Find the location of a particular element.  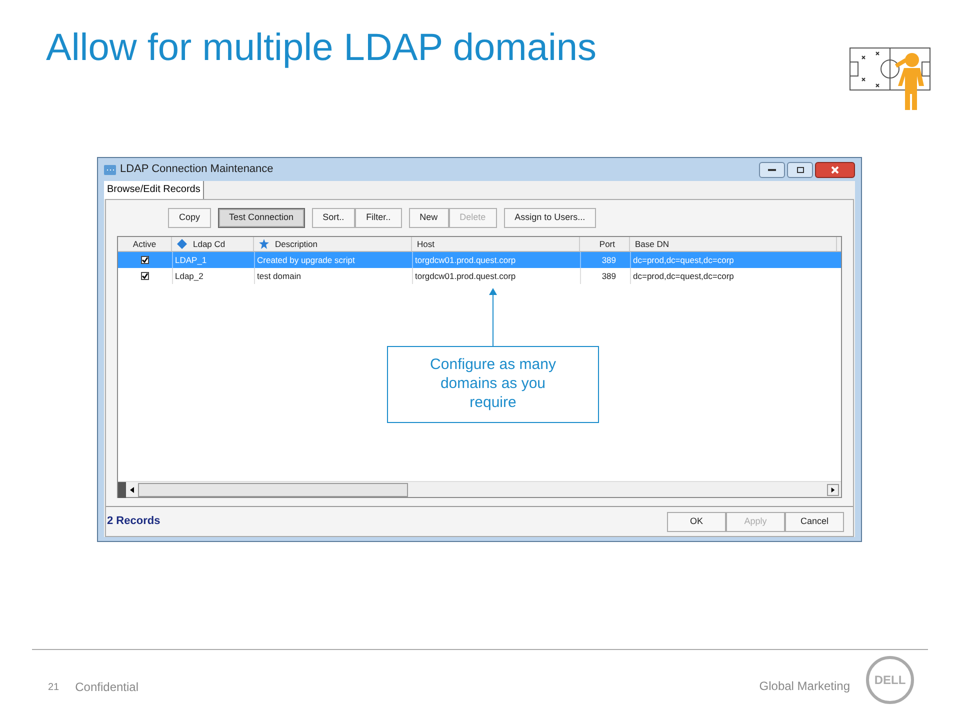

arrow is located at coordinates (493, 317).